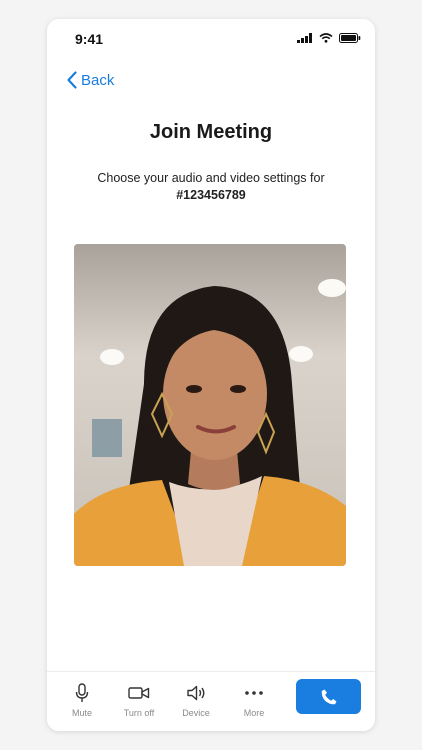  I want to click on turn-off-video-button: Turn off, so click(139, 700).